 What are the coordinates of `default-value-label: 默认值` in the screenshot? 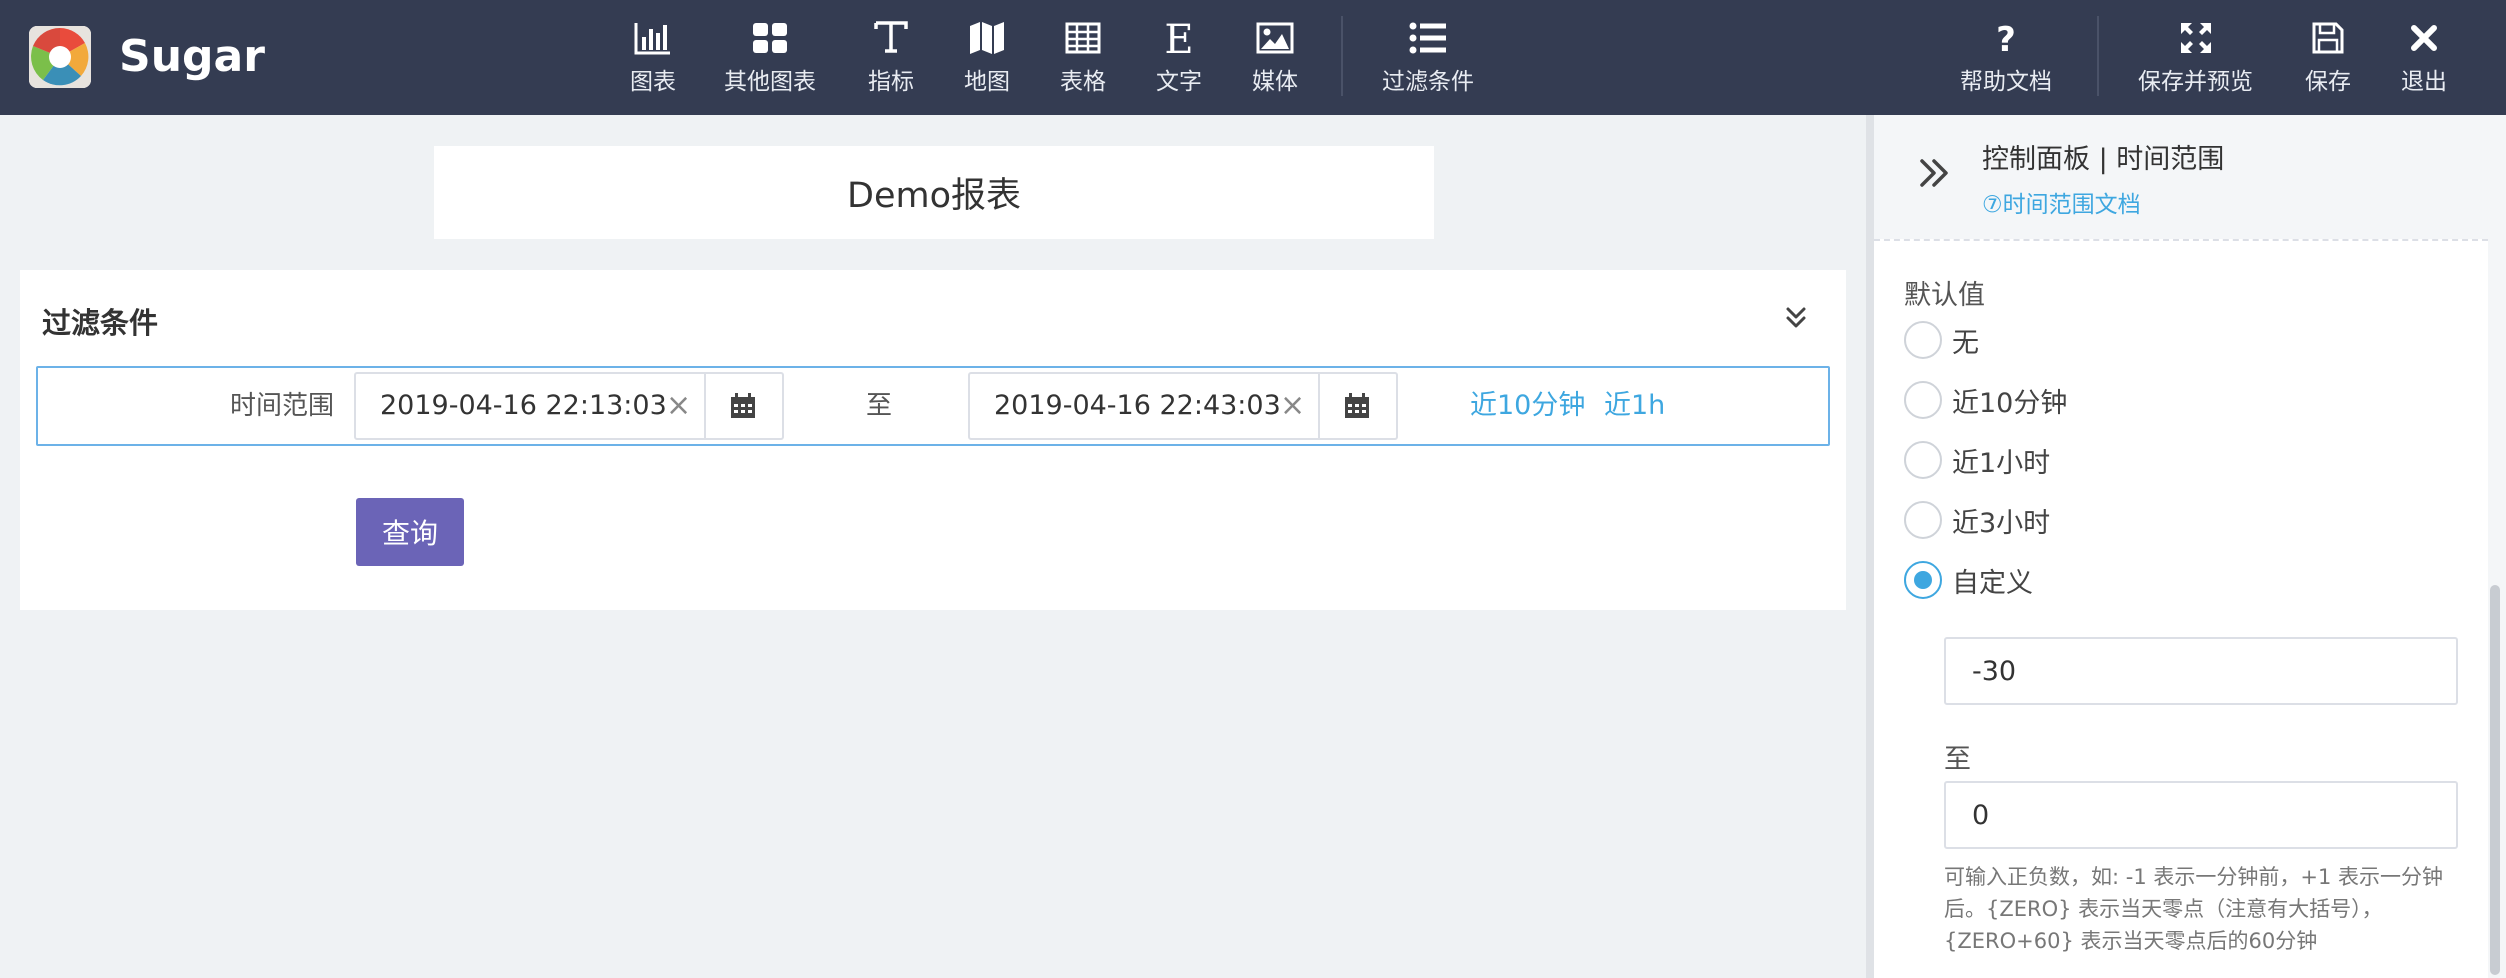 It's located at (1944, 295).